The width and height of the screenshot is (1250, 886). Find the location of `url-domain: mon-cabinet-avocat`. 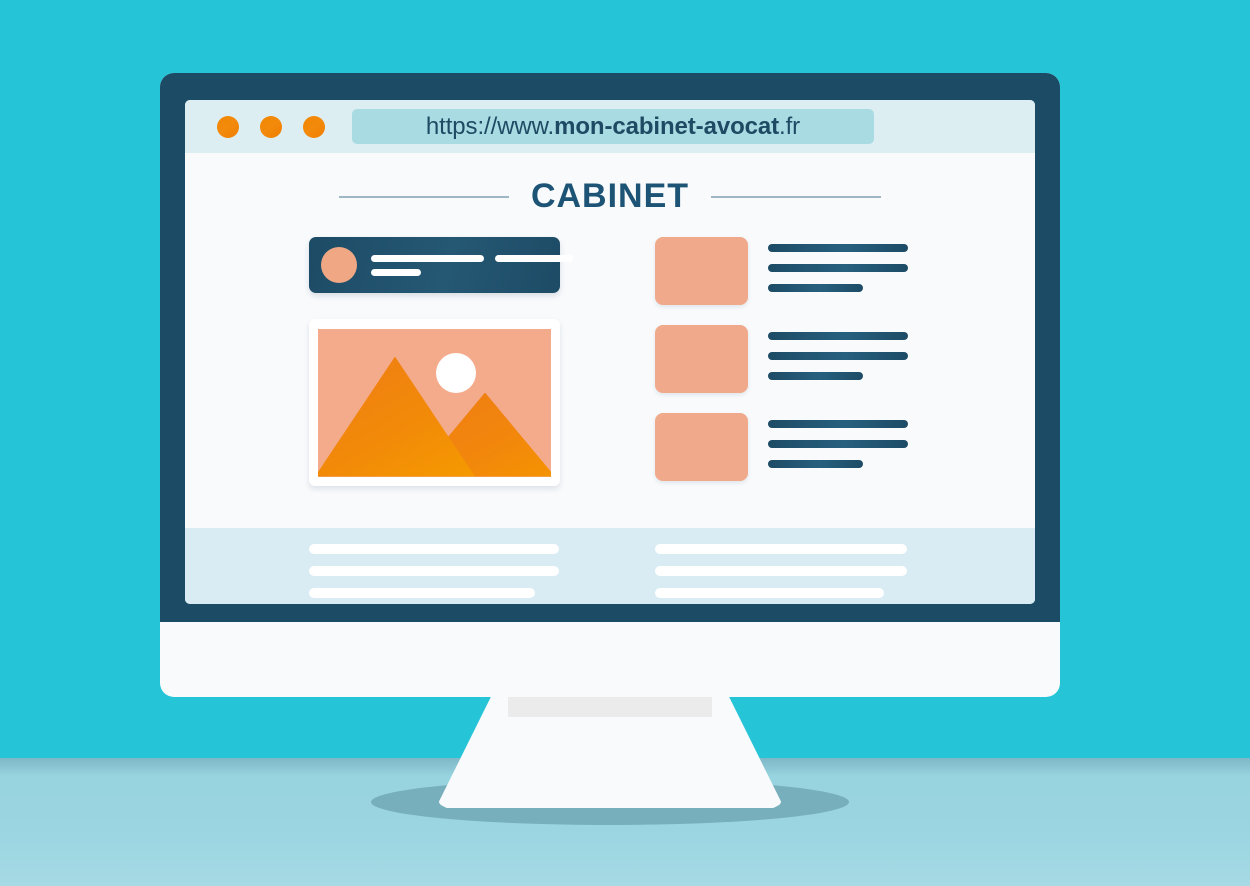

url-domain: mon-cabinet-avocat is located at coordinates (667, 126).